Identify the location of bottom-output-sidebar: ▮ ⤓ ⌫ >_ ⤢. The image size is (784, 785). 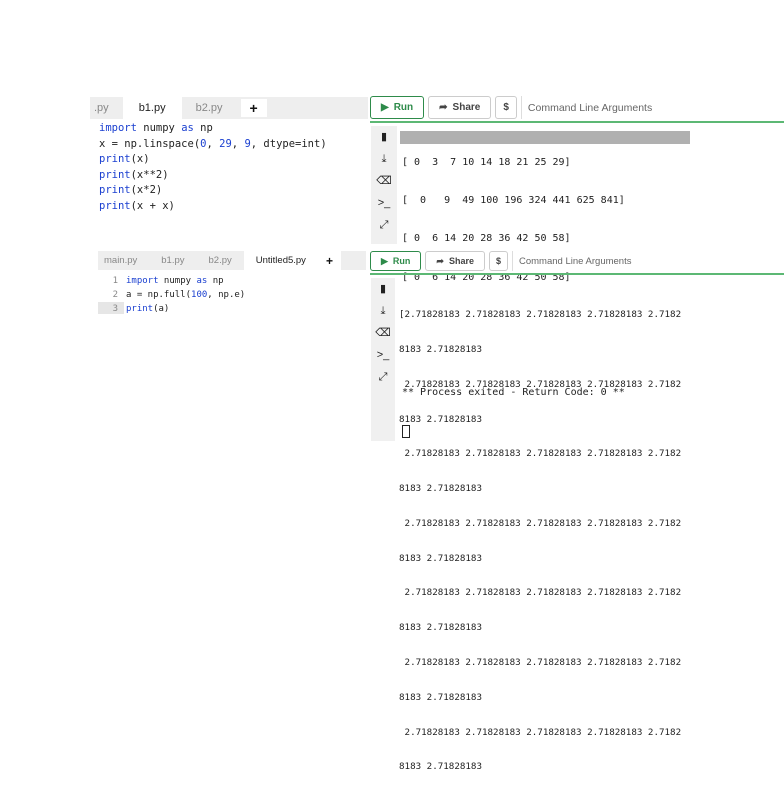
(383, 359).